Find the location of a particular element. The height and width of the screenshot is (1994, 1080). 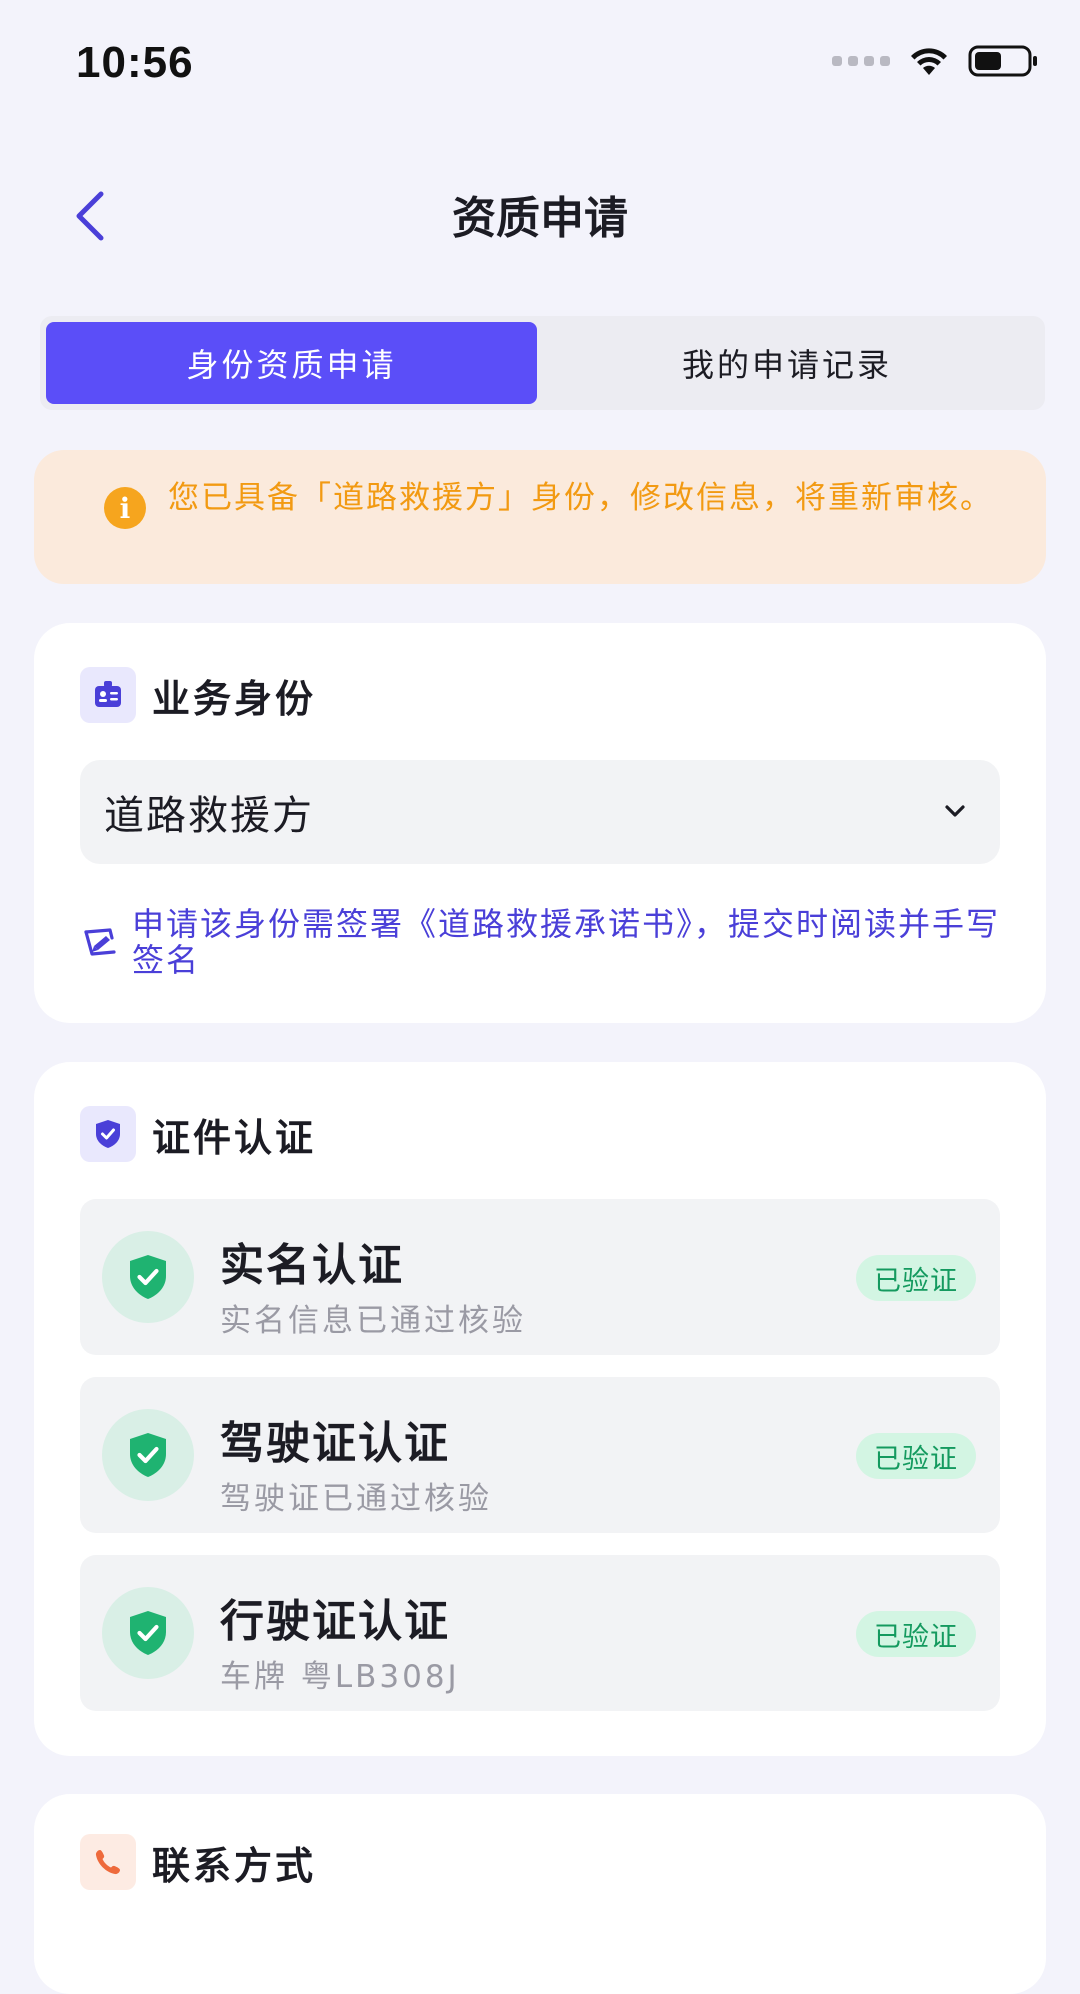

status-icons is located at coordinates (936, 61).